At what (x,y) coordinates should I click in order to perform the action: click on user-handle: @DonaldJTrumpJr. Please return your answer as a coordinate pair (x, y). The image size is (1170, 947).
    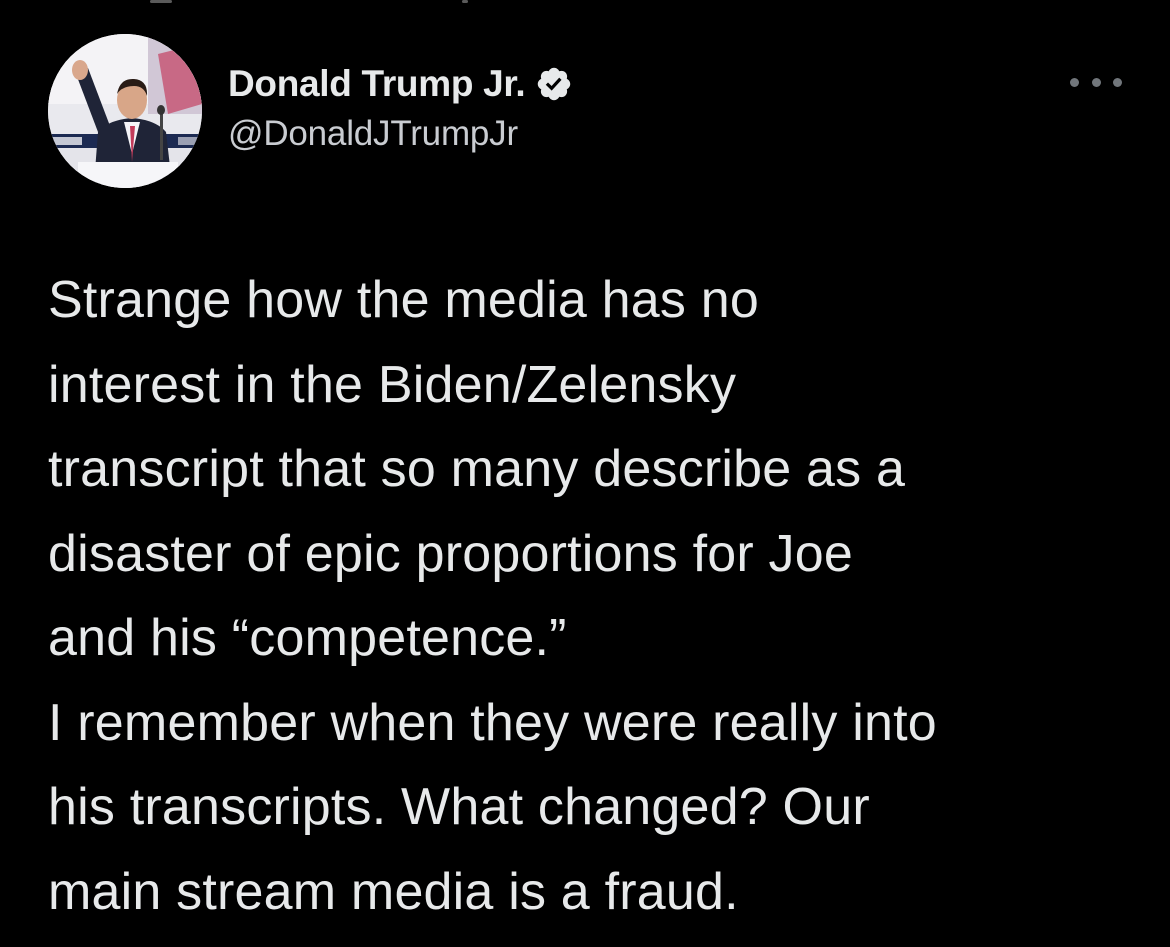
    Looking at the image, I should click on (400, 134).